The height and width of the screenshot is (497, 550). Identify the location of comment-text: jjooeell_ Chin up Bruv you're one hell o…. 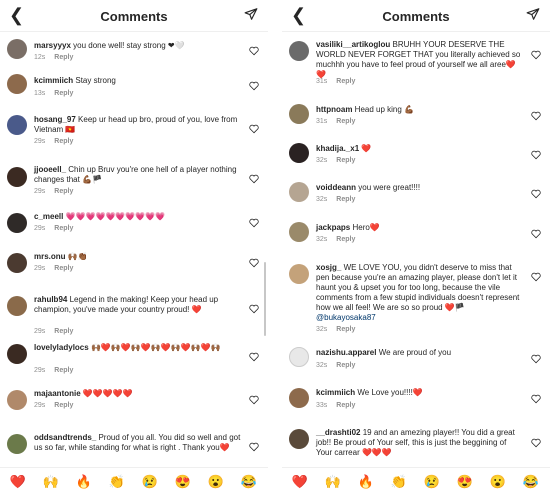
(138, 175).